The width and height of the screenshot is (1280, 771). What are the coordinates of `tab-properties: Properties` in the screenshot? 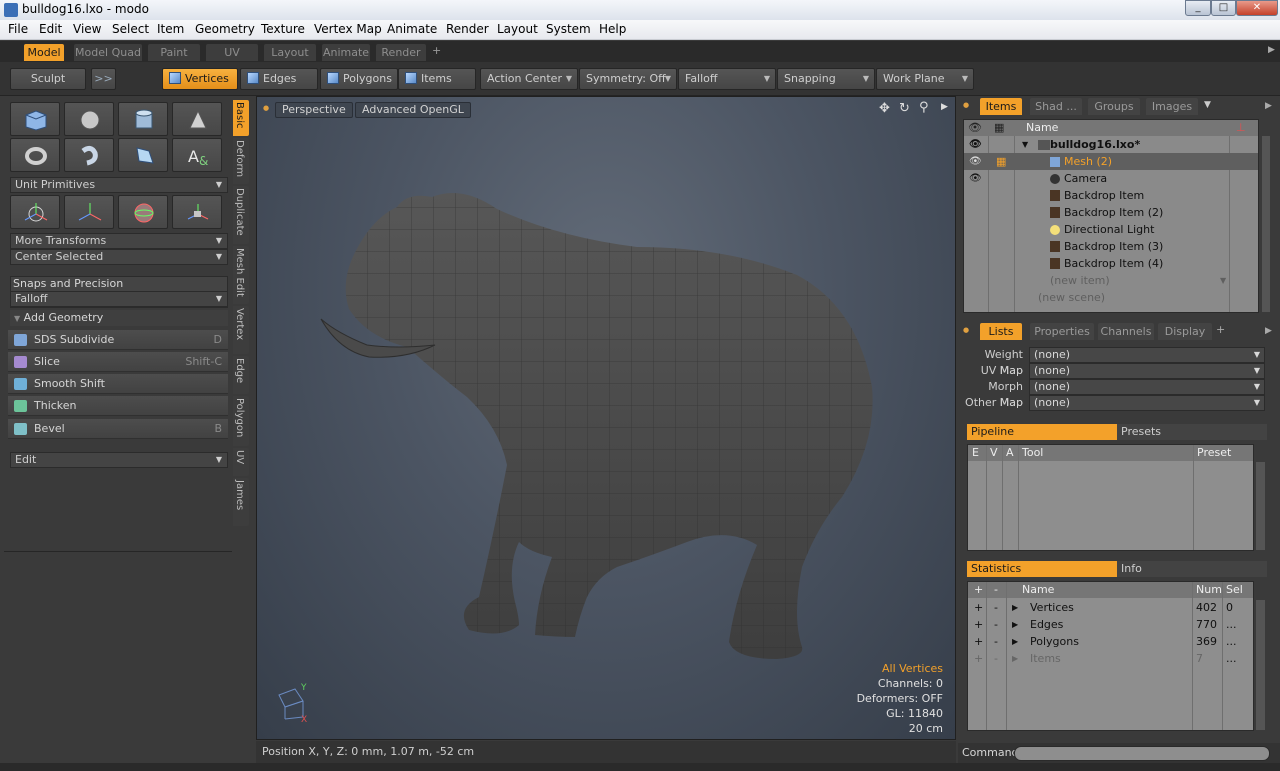 It's located at (1062, 331).